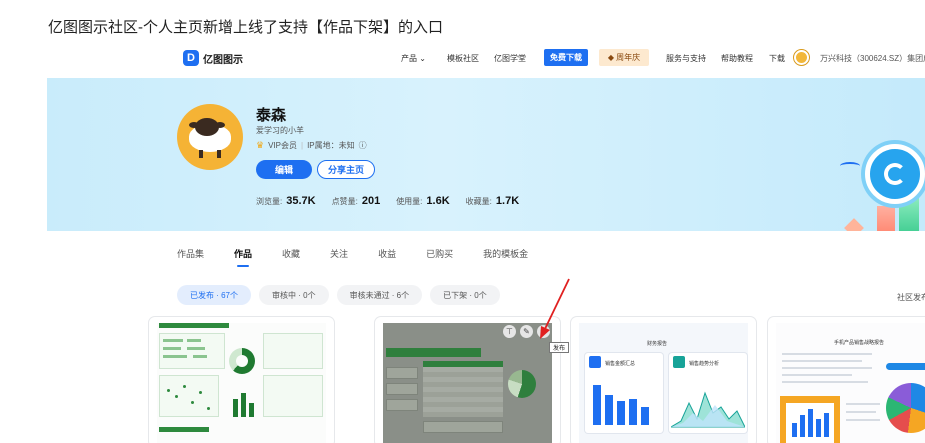 Image resolution: width=925 pixels, height=443 pixels. I want to click on nav-item-help: 帮助教程, so click(737, 58).